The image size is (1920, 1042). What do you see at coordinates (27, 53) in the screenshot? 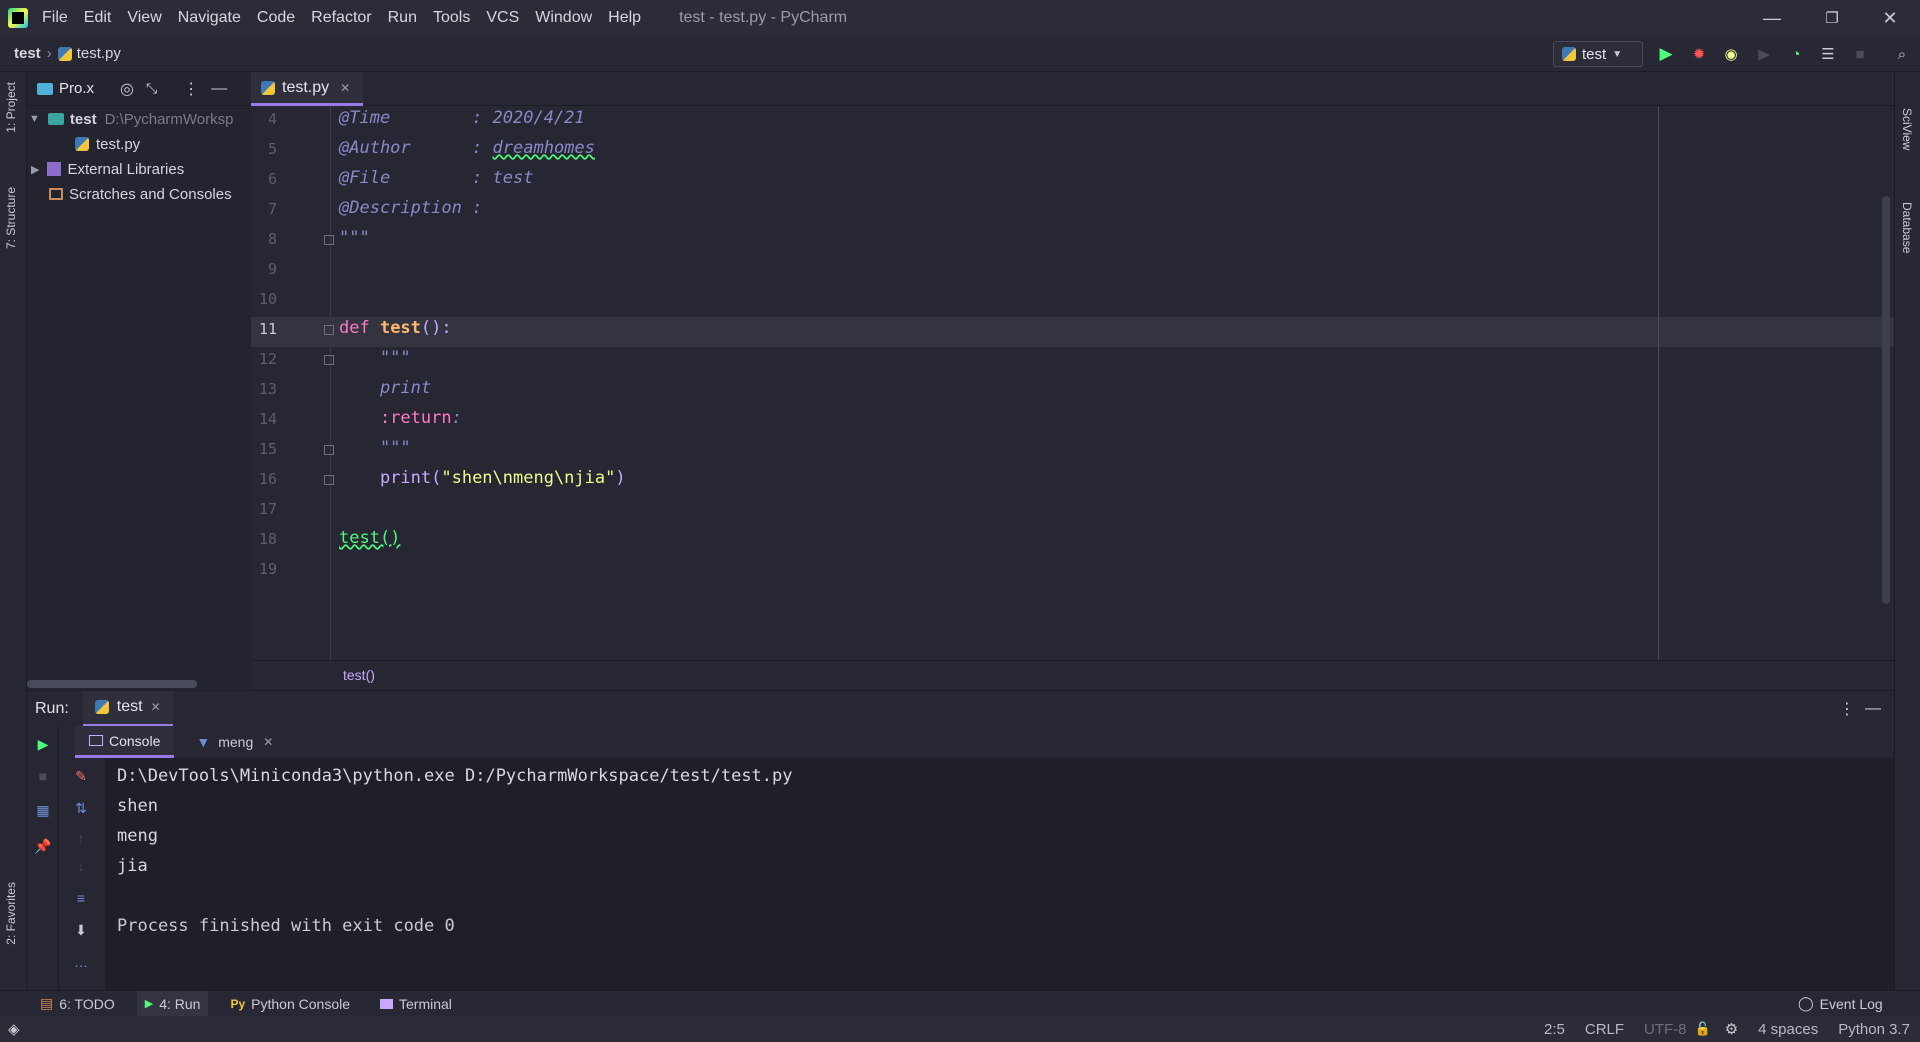
I see `breadcrumb-project: test` at bounding box center [27, 53].